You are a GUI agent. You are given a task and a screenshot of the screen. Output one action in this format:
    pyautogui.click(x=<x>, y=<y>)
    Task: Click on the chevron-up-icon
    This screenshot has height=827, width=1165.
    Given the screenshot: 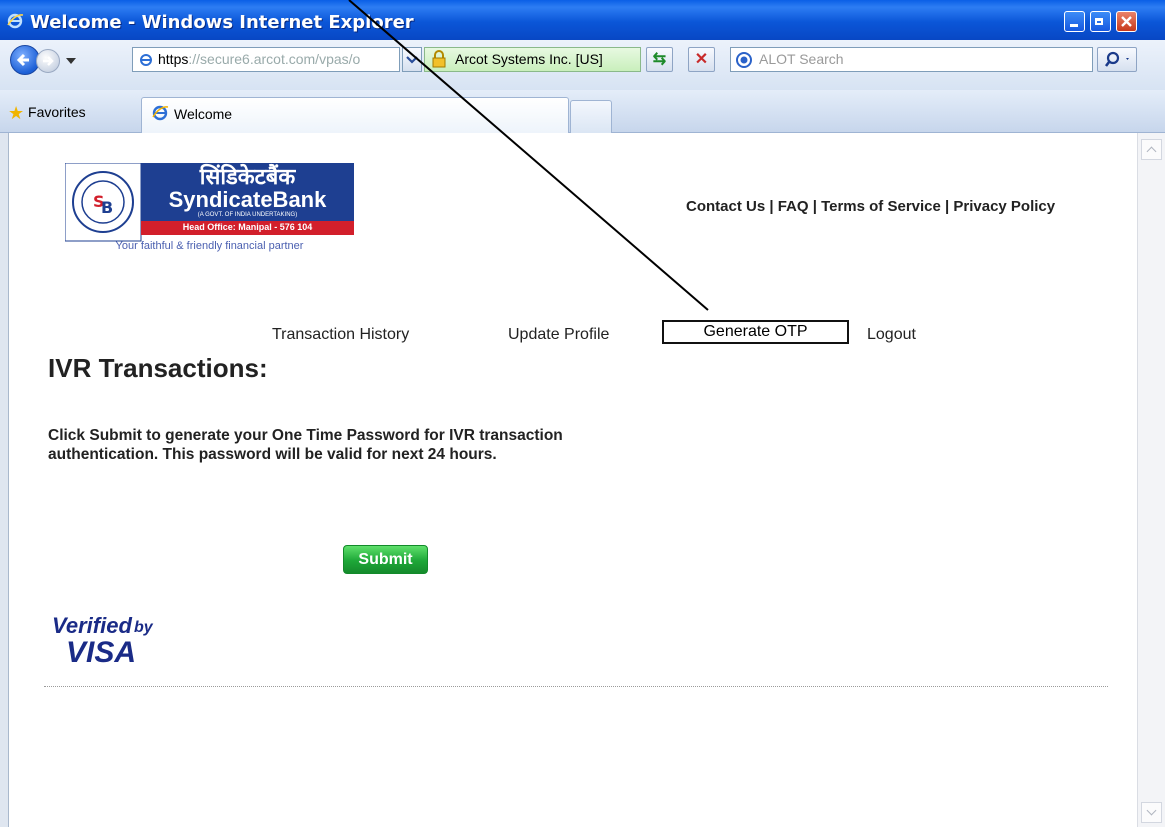 What is the action you would take?
    pyautogui.click(x=1151, y=151)
    